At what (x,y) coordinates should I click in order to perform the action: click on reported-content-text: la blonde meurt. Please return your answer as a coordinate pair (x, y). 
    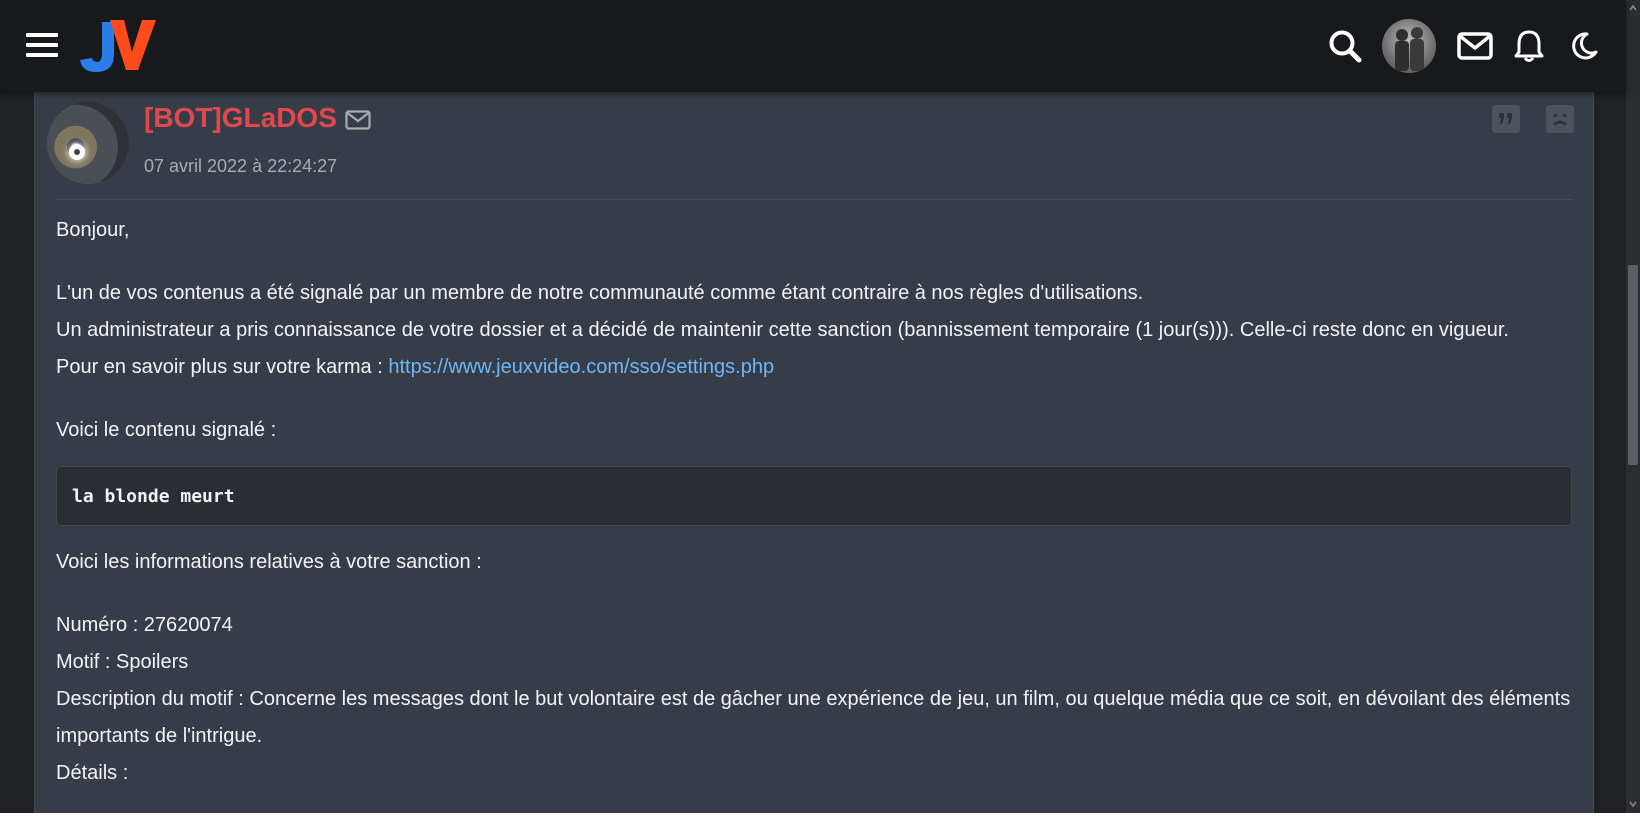
    Looking at the image, I should click on (153, 496).